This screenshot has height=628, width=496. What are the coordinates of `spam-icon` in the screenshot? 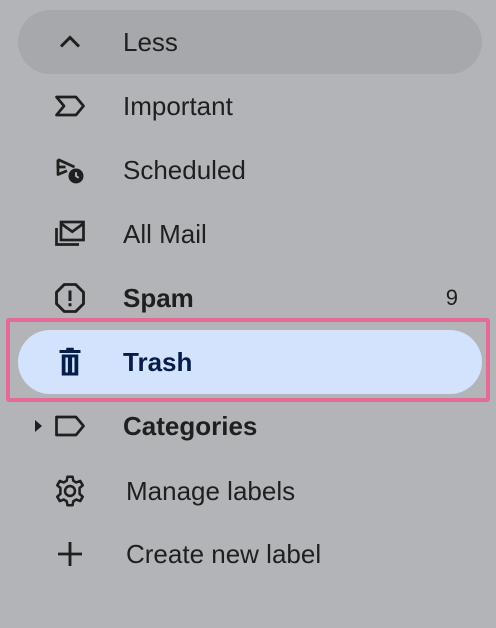 It's located at (70, 298).